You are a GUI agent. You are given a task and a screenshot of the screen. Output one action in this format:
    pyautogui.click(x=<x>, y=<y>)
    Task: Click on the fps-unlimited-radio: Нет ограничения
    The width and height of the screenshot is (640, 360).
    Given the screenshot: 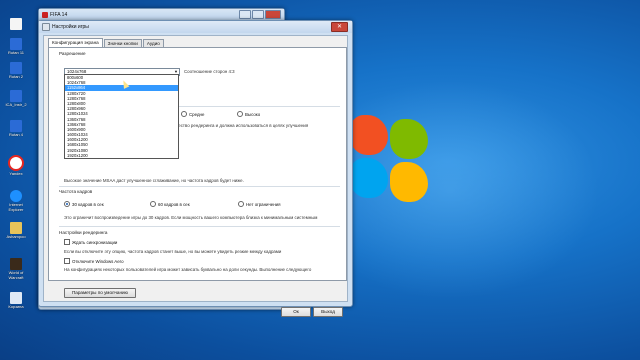 What is the action you would take?
    pyautogui.click(x=259, y=204)
    